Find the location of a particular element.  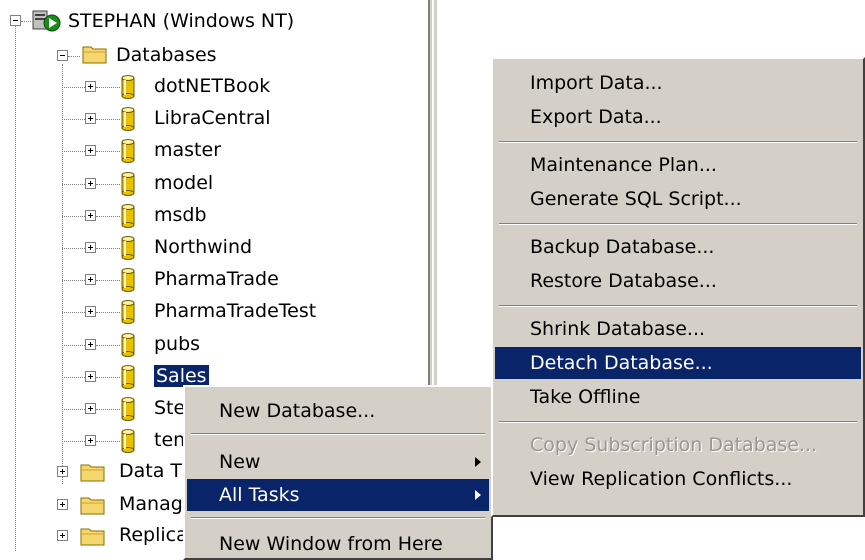

database-label: model is located at coordinates (184, 183).